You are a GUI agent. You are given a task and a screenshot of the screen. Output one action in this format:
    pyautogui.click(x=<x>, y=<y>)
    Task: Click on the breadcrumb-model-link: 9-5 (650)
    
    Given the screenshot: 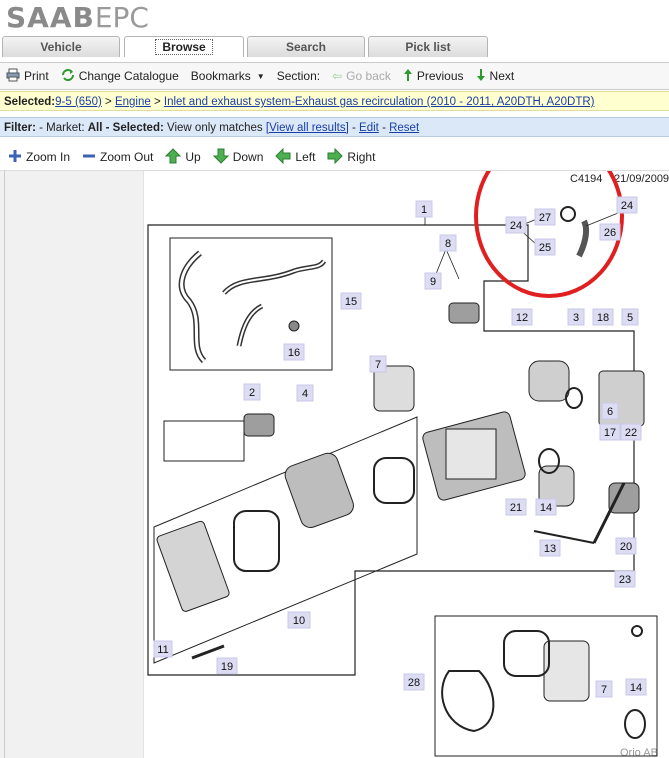 What is the action you would take?
    pyautogui.click(x=78, y=102)
    